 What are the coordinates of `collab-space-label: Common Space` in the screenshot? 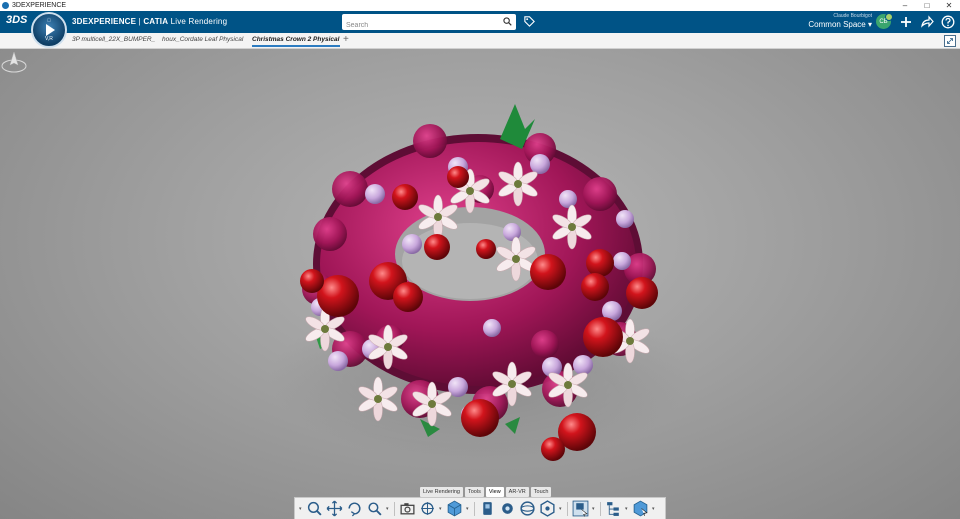 It's located at (837, 24).